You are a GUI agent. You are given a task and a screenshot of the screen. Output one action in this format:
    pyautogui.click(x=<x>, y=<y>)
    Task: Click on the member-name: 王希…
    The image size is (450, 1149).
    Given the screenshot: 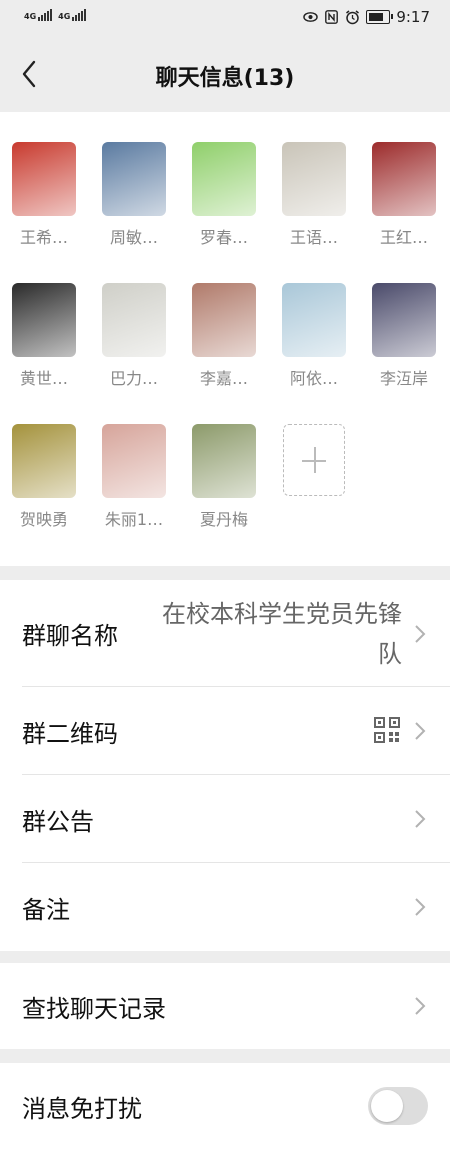 What is the action you would take?
    pyautogui.click(x=43, y=237)
    